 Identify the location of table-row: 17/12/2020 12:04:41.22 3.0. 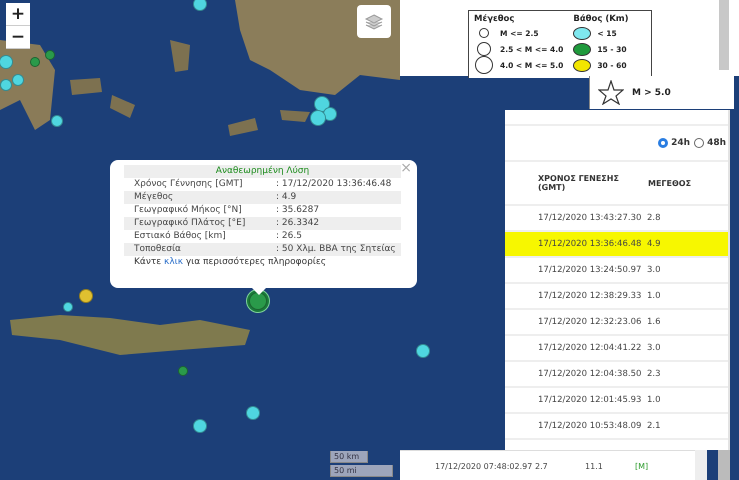
(616, 349).